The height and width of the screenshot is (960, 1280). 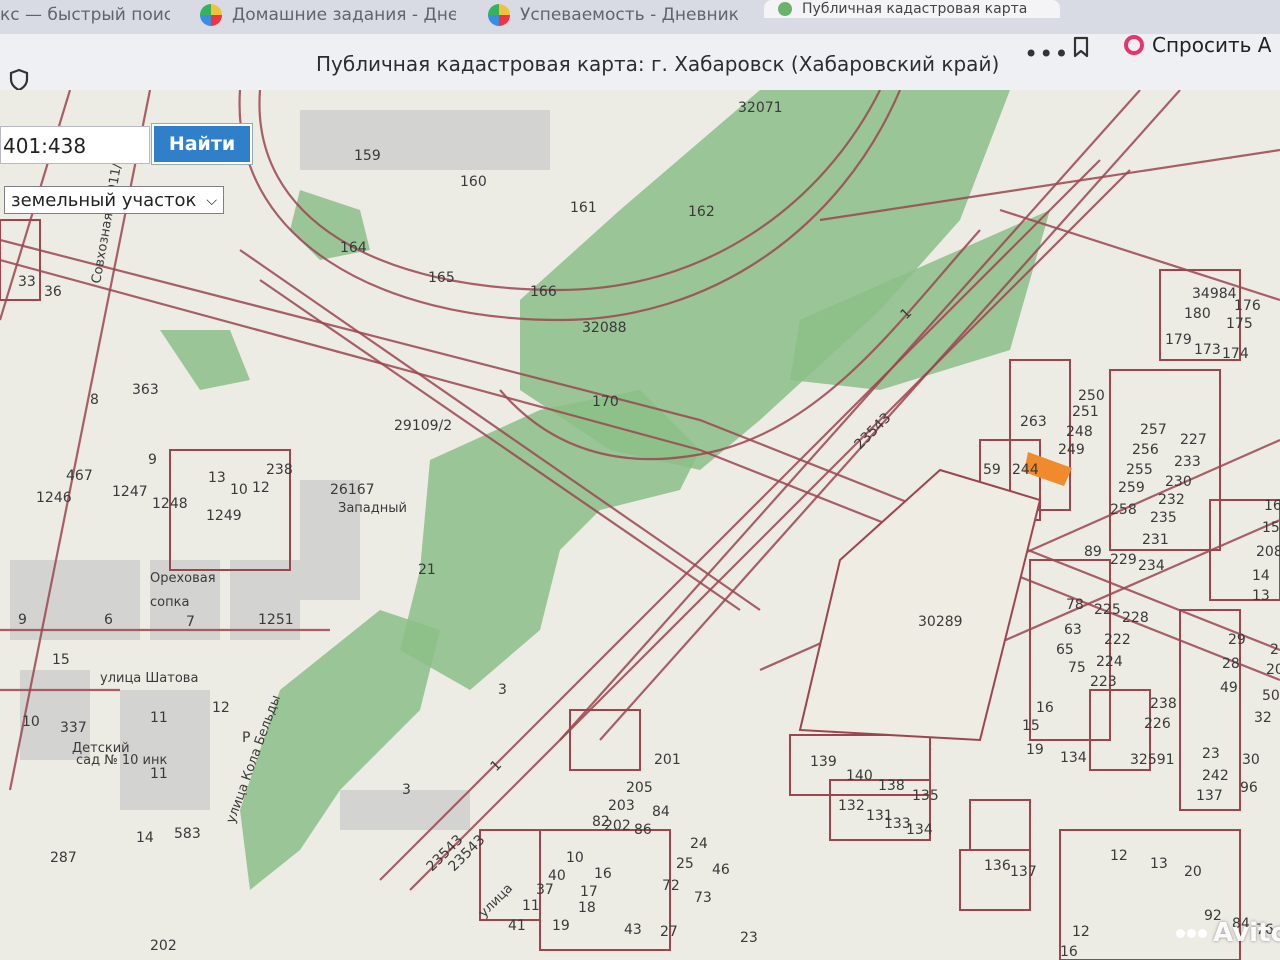 I want to click on map-label: 227, so click(x=1193, y=440).